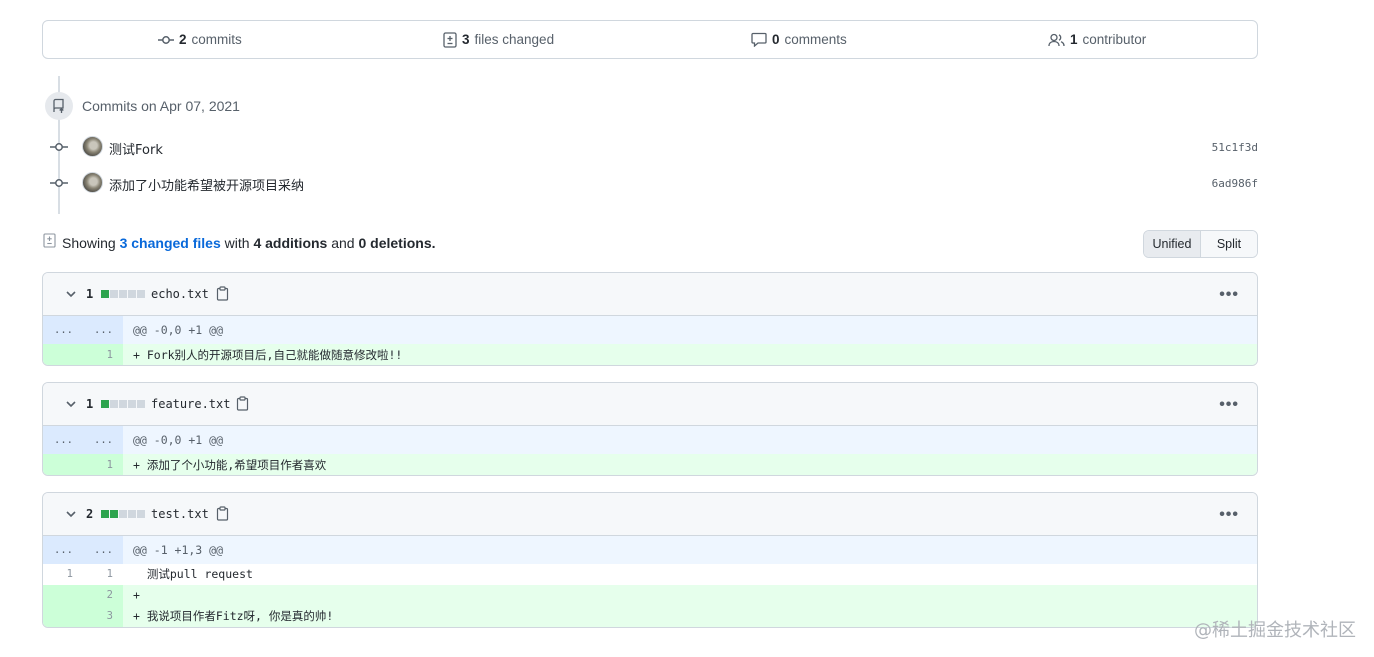 The width and height of the screenshot is (1374, 657). What do you see at coordinates (1172, 244) in the screenshot?
I see `unified-view-button: Unified` at bounding box center [1172, 244].